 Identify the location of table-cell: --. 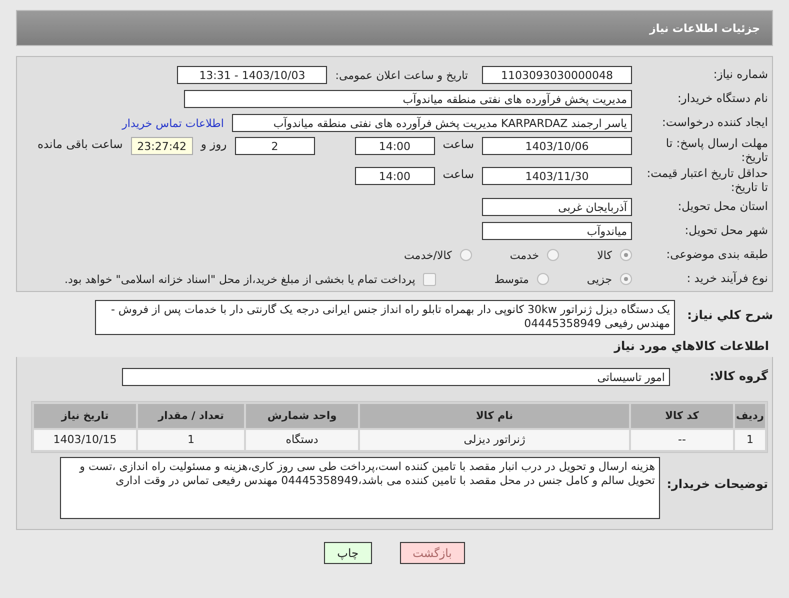
(682, 440).